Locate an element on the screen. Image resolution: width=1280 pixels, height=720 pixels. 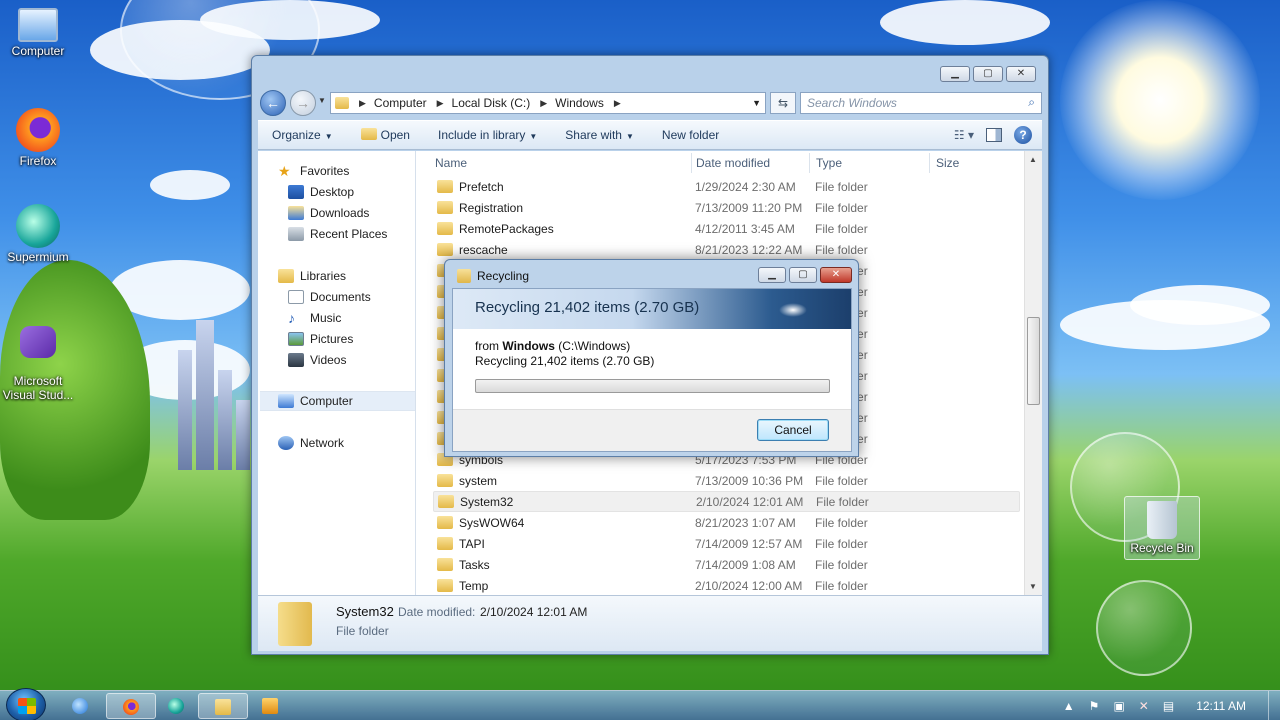
back-button: ← is located at coordinates (273, 103).